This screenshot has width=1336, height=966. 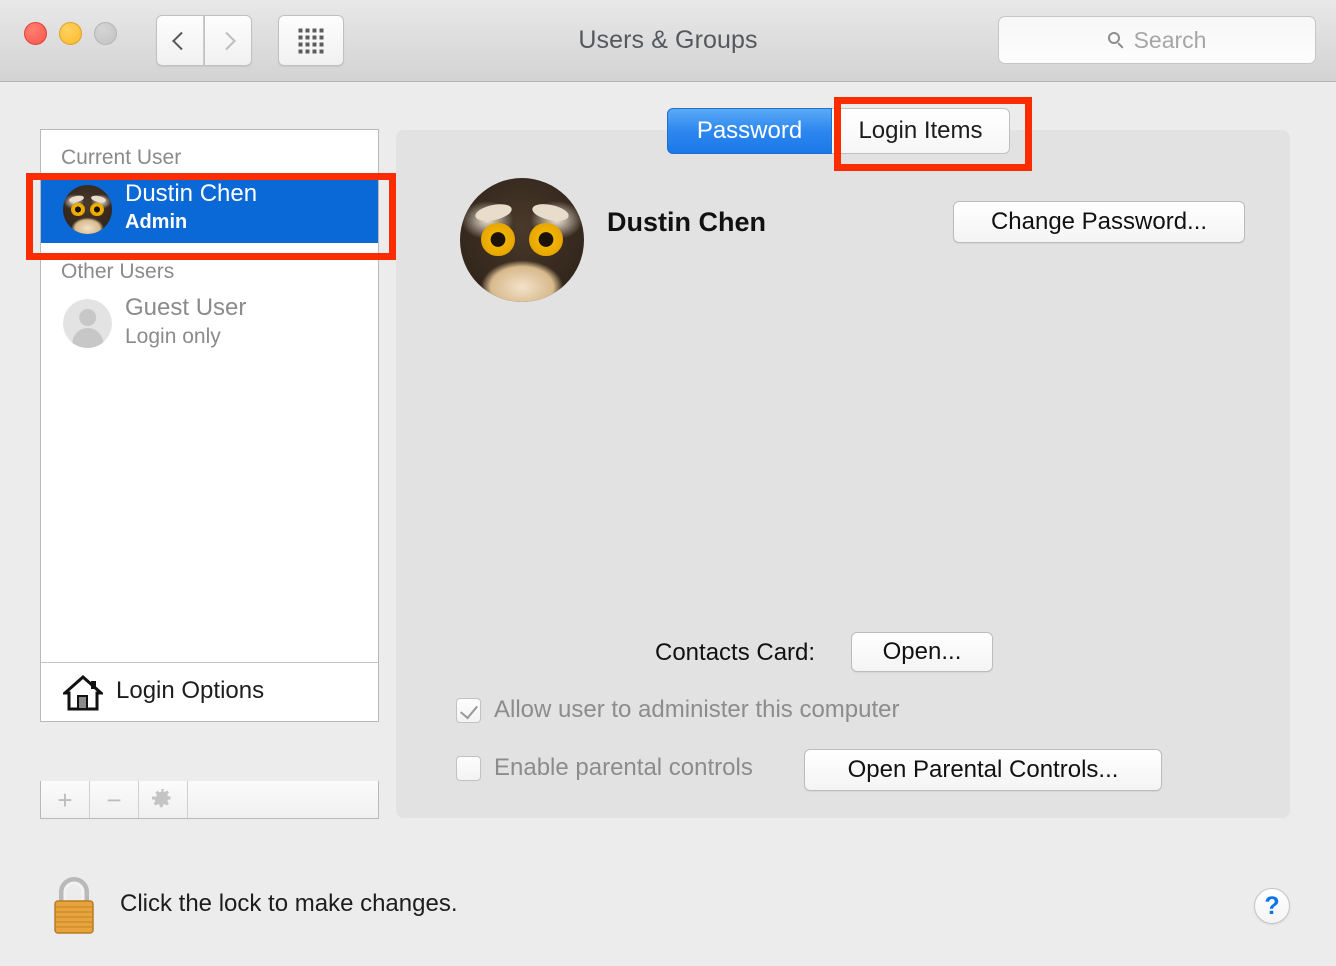 I want to click on search-icon, so click(x=1116, y=40).